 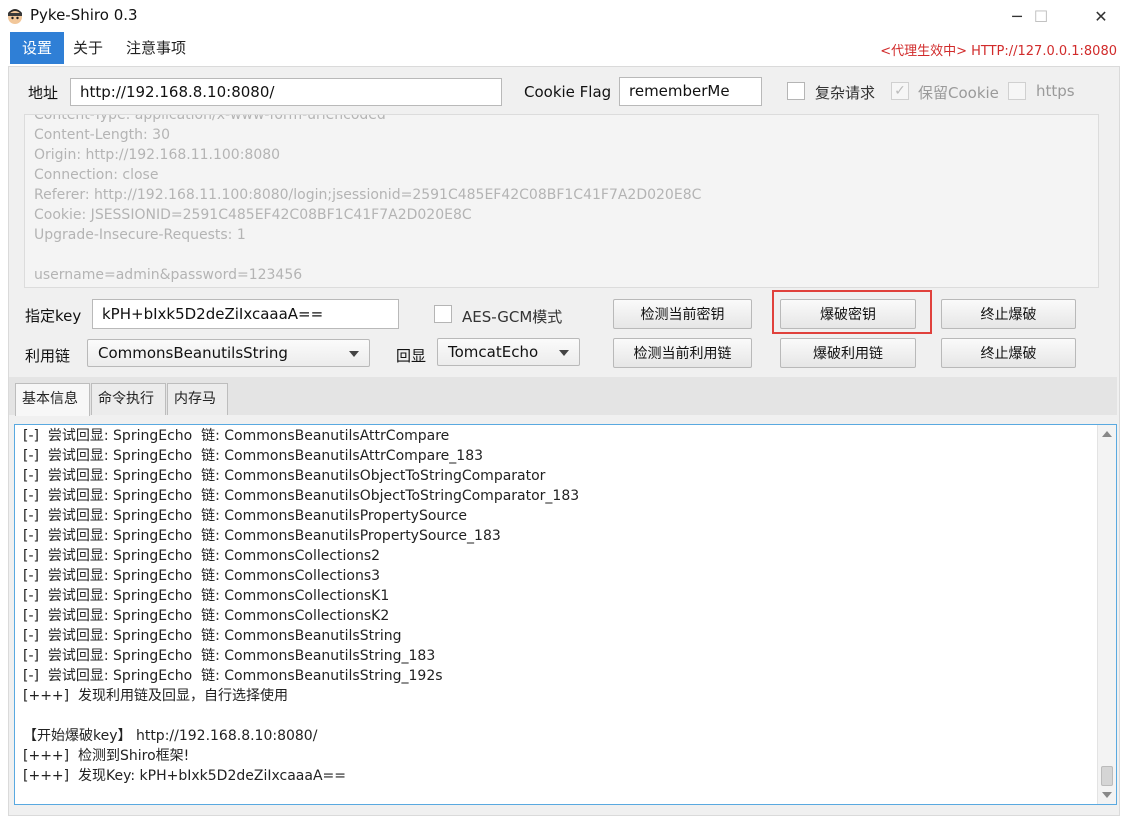 What do you see at coordinates (37, 48) in the screenshot?
I see `menu-item-settings: 设置` at bounding box center [37, 48].